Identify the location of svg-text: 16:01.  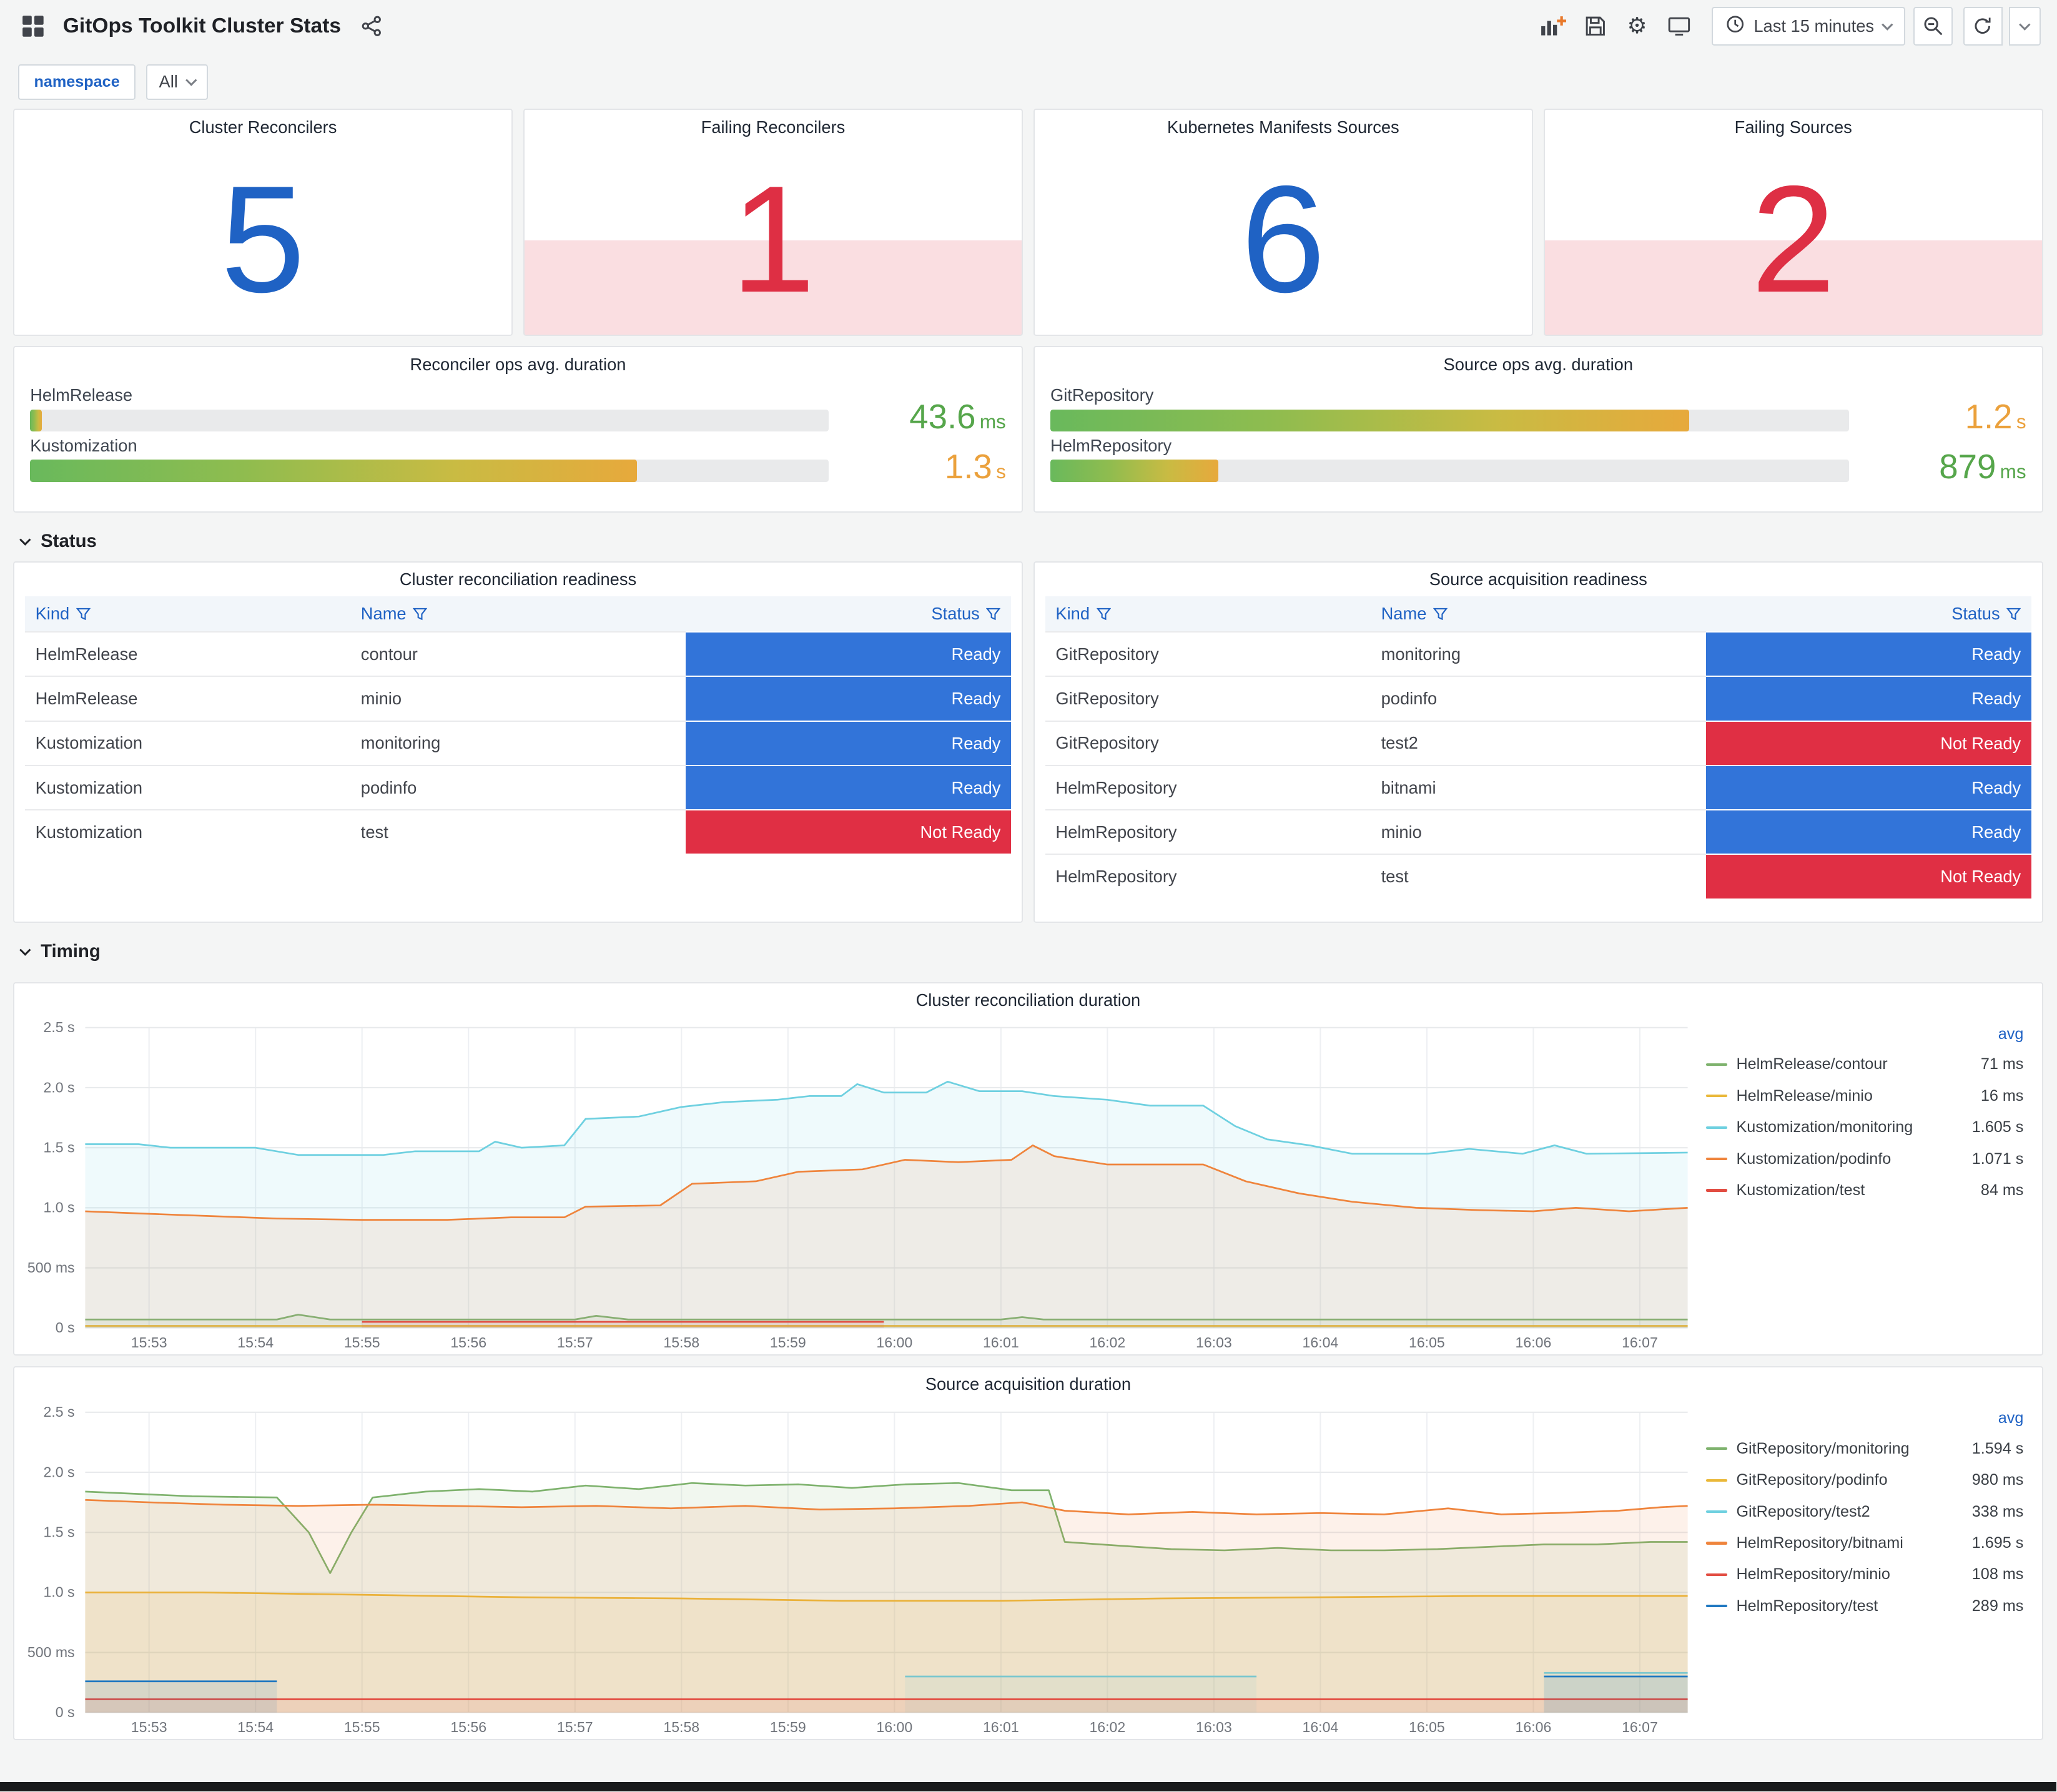
(1001, 1727).